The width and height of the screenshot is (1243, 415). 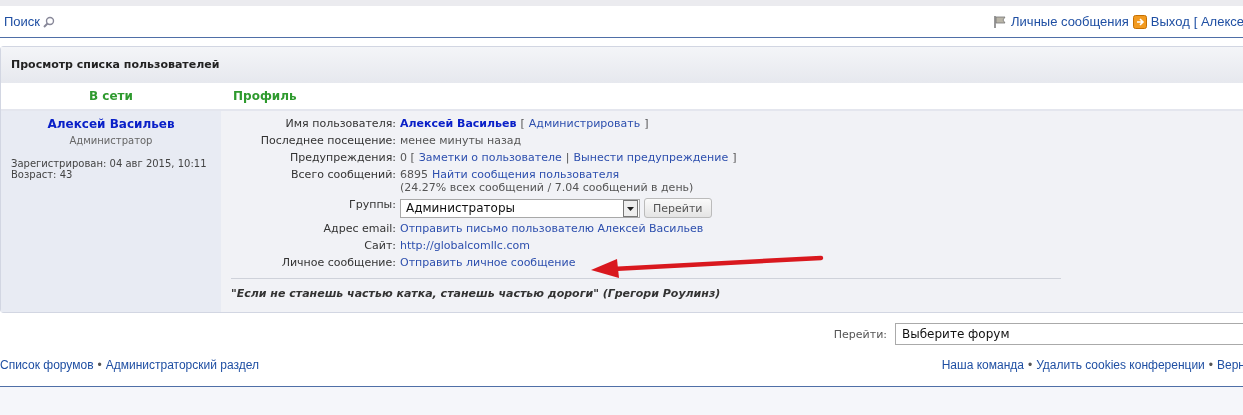 I want to click on field-value: [, so click(x=522, y=123).